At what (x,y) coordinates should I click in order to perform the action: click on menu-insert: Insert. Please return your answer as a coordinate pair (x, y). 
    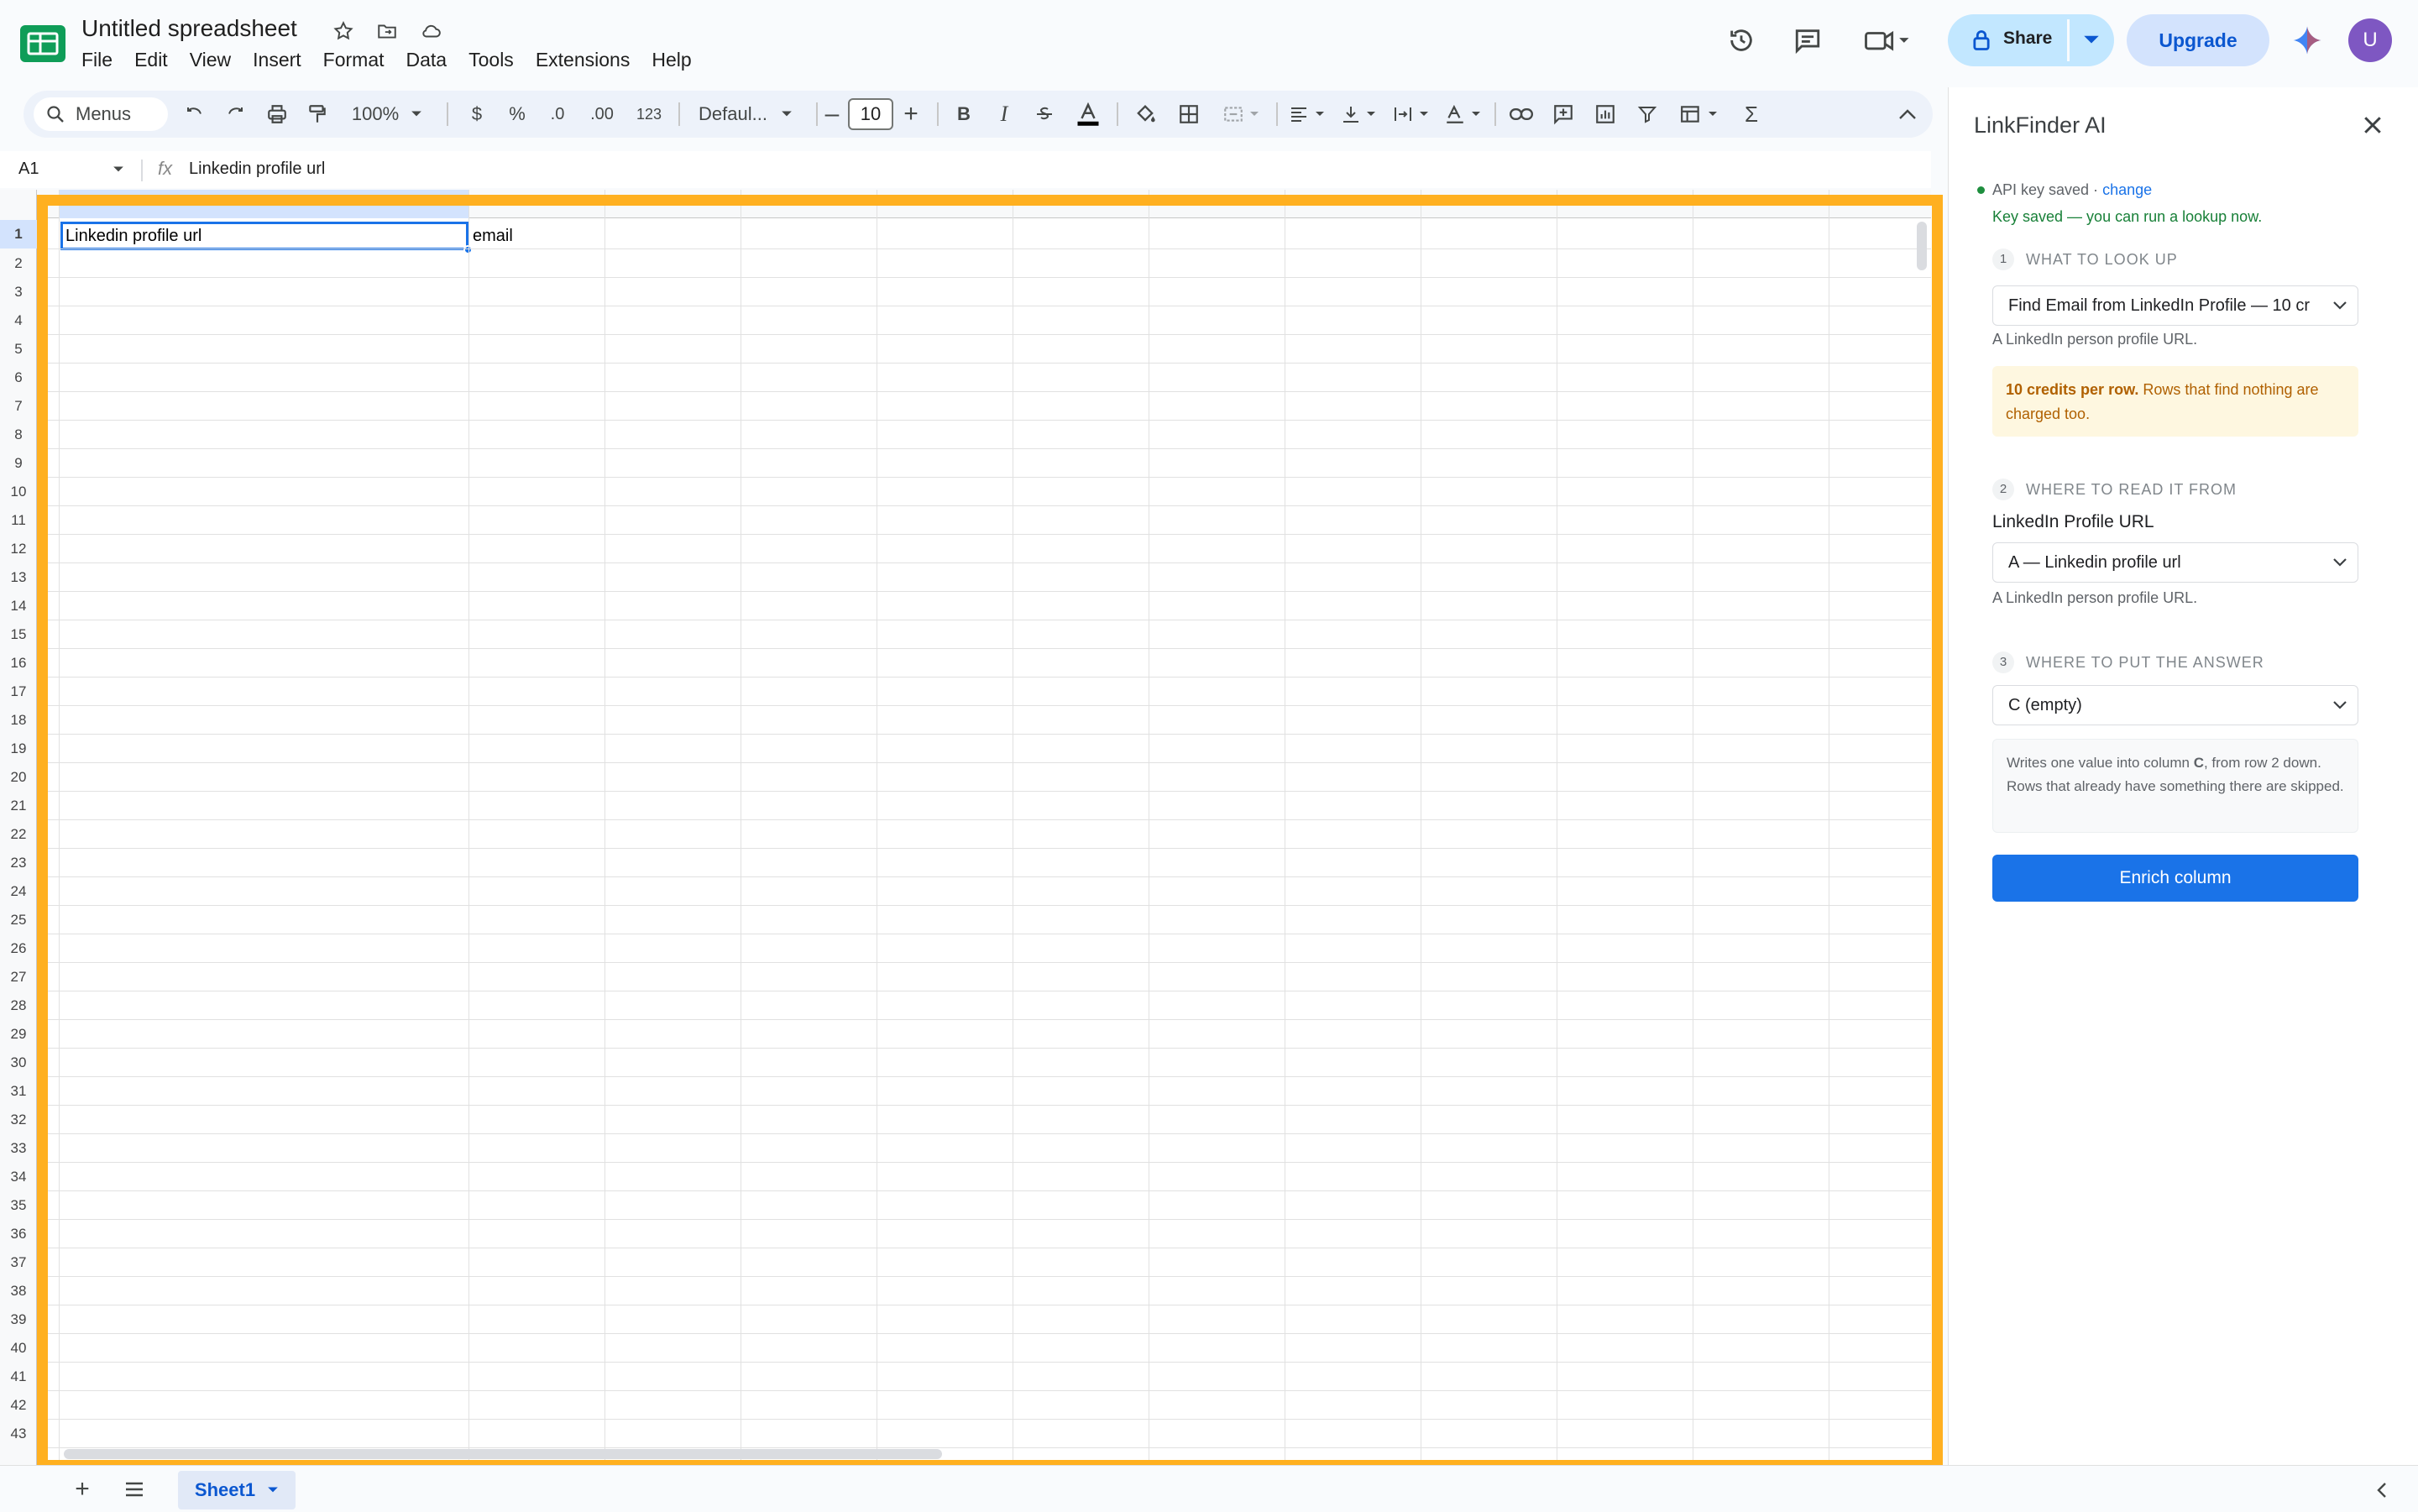
    Looking at the image, I should click on (282, 60).